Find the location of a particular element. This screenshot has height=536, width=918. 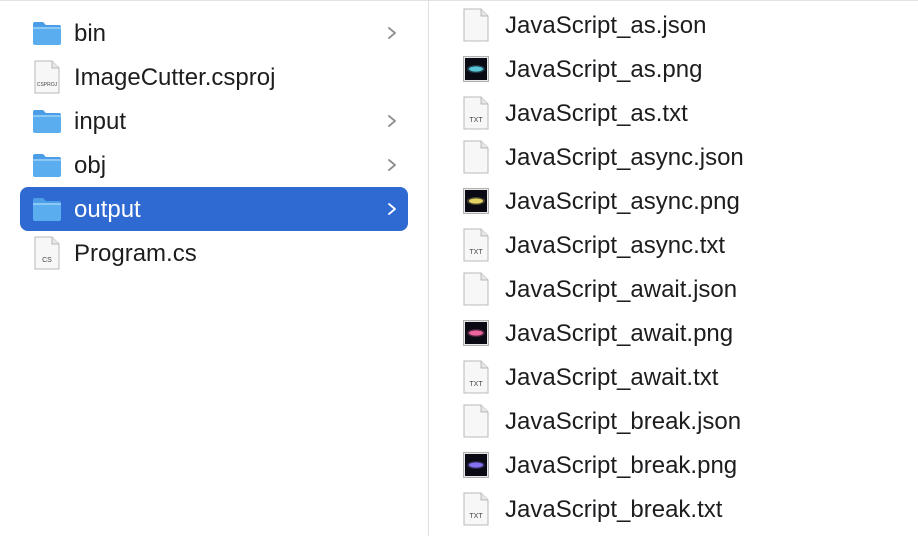

file-label: JavaScript_await.png is located at coordinates (619, 333).